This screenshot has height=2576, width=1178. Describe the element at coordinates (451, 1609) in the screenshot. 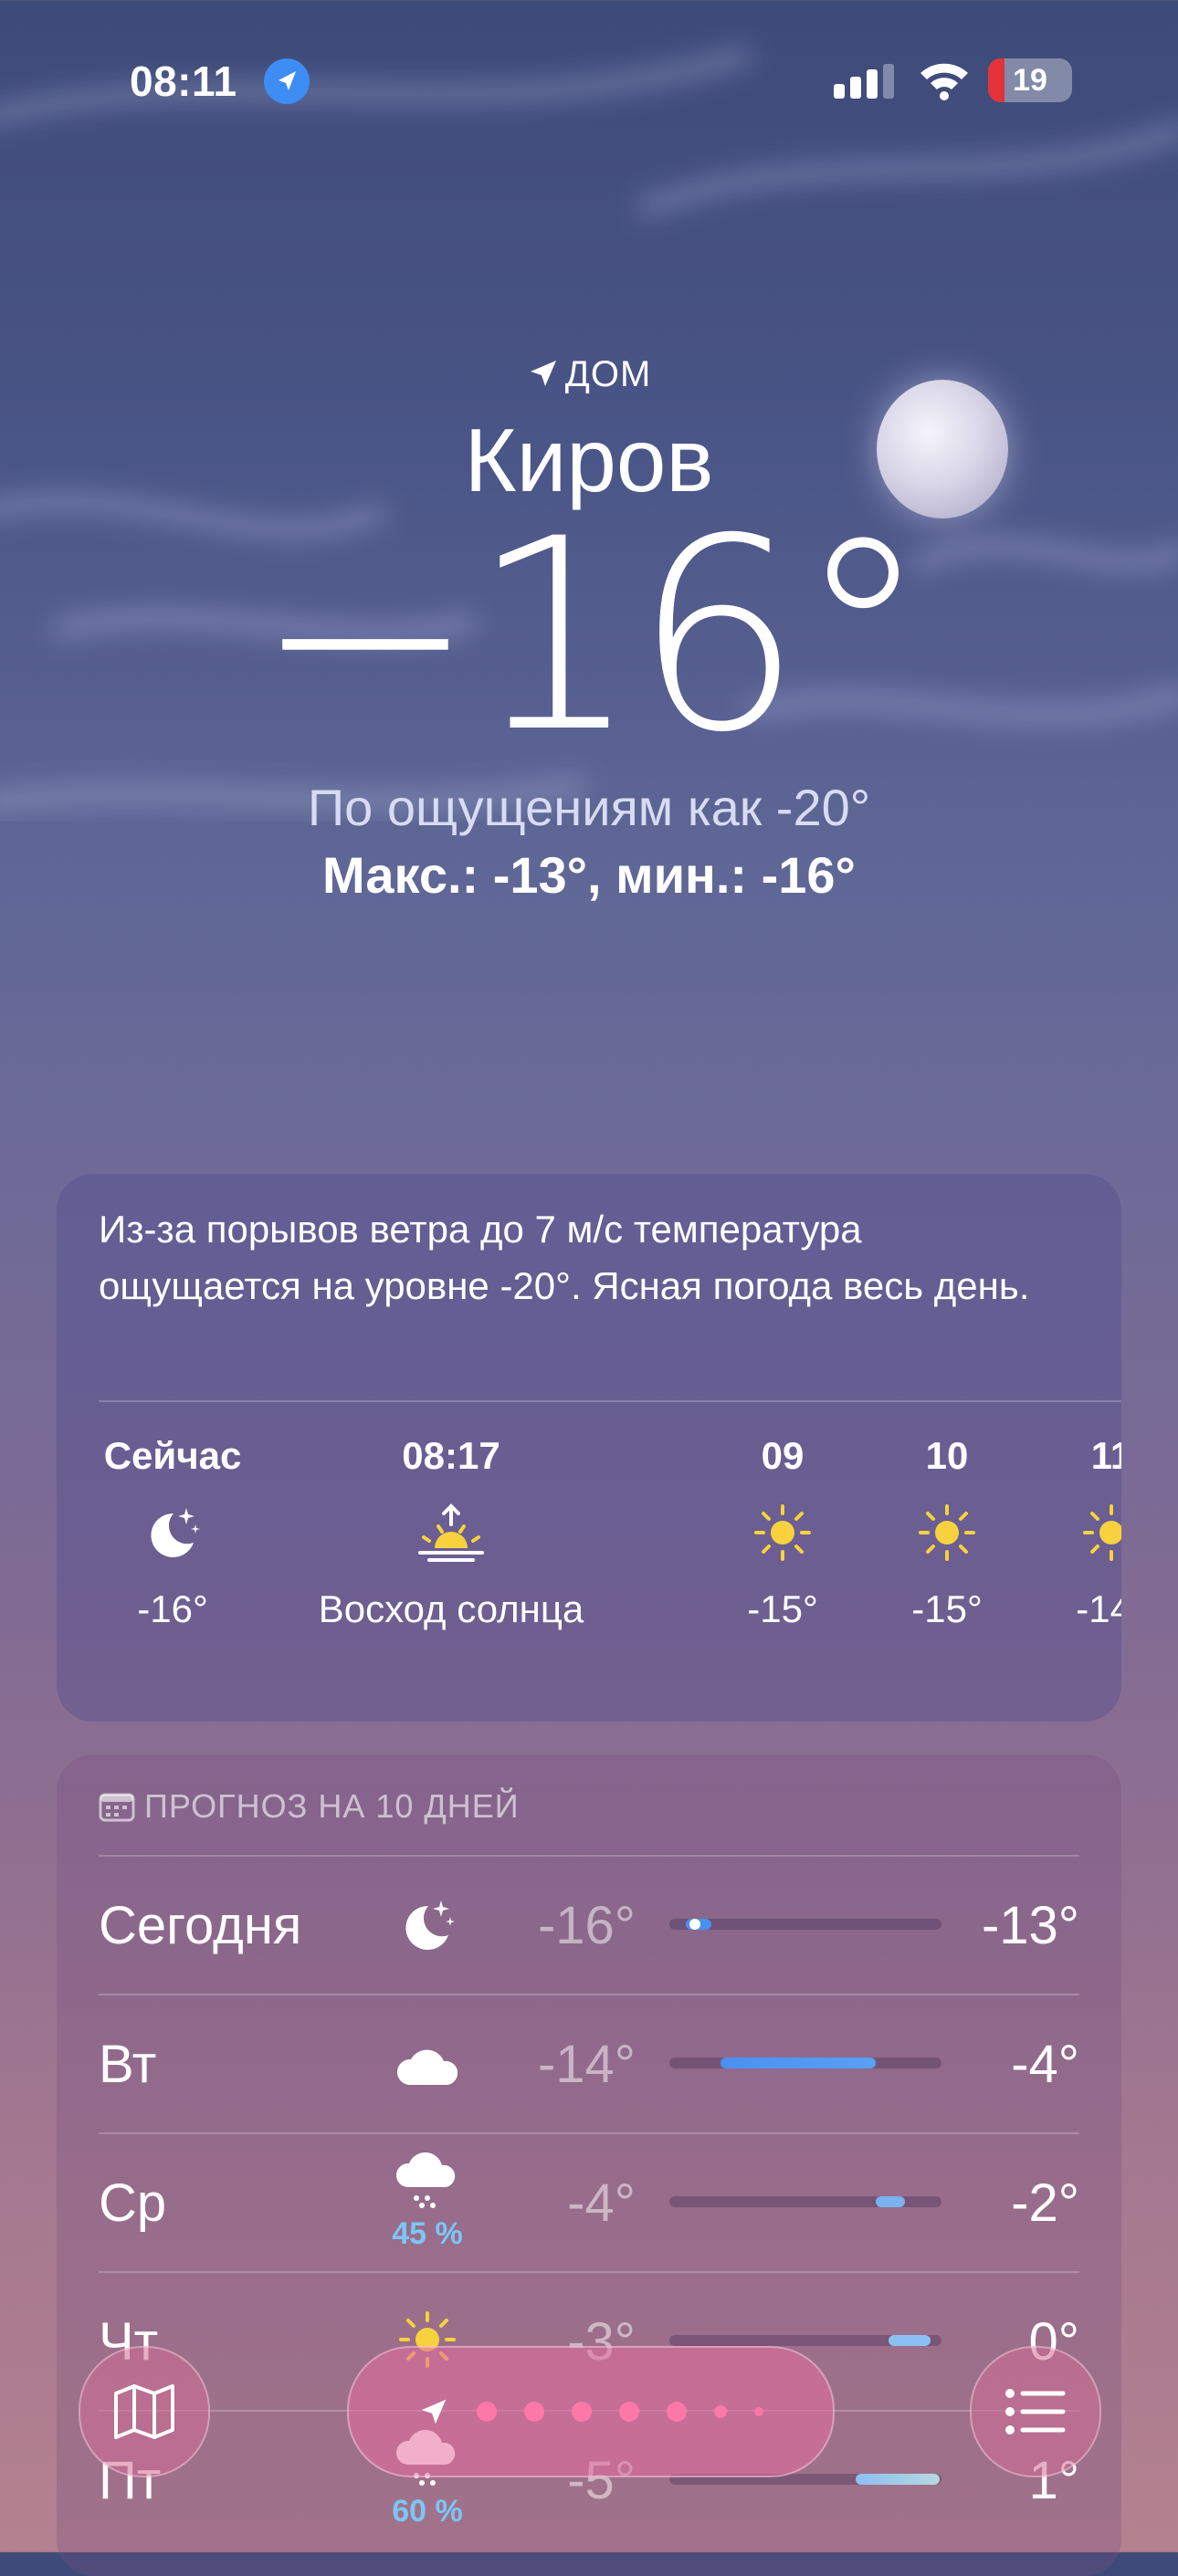

I see `hour-temp: Восход солнца` at that location.